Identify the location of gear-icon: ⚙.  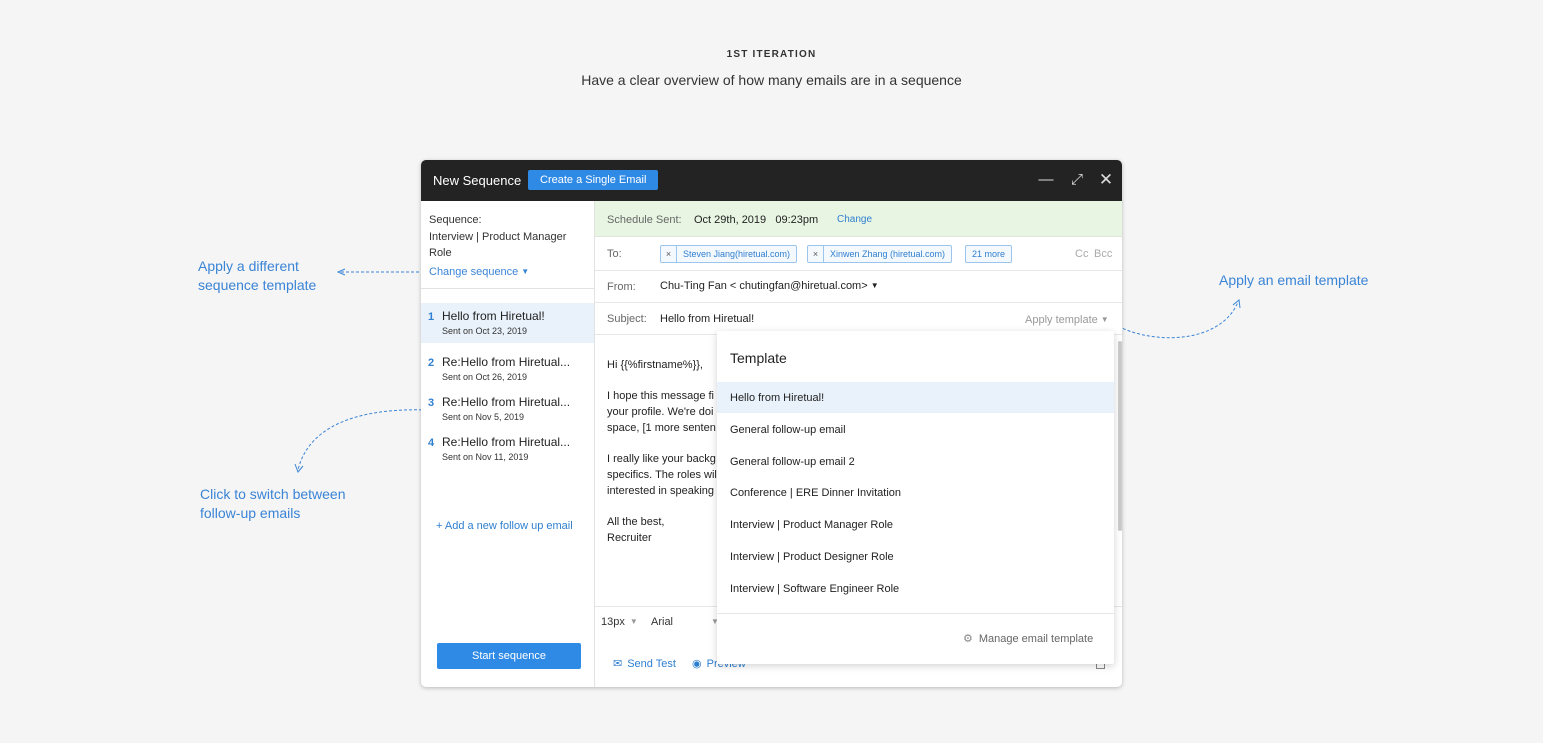
(968, 639).